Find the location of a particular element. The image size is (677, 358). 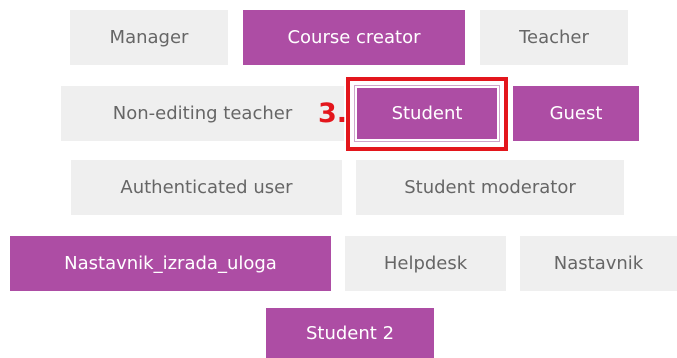

role-button-nastavnik-izrada-uloga: Nastavnik_izrada_uloga is located at coordinates (170, 263).